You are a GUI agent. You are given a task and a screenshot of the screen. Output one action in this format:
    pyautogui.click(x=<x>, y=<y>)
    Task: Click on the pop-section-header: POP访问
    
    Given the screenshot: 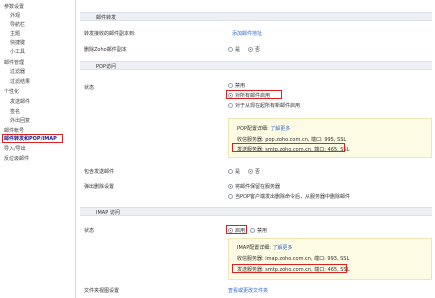 What is the action you would take?
    pyautogui.click(x=256, y=65)
    